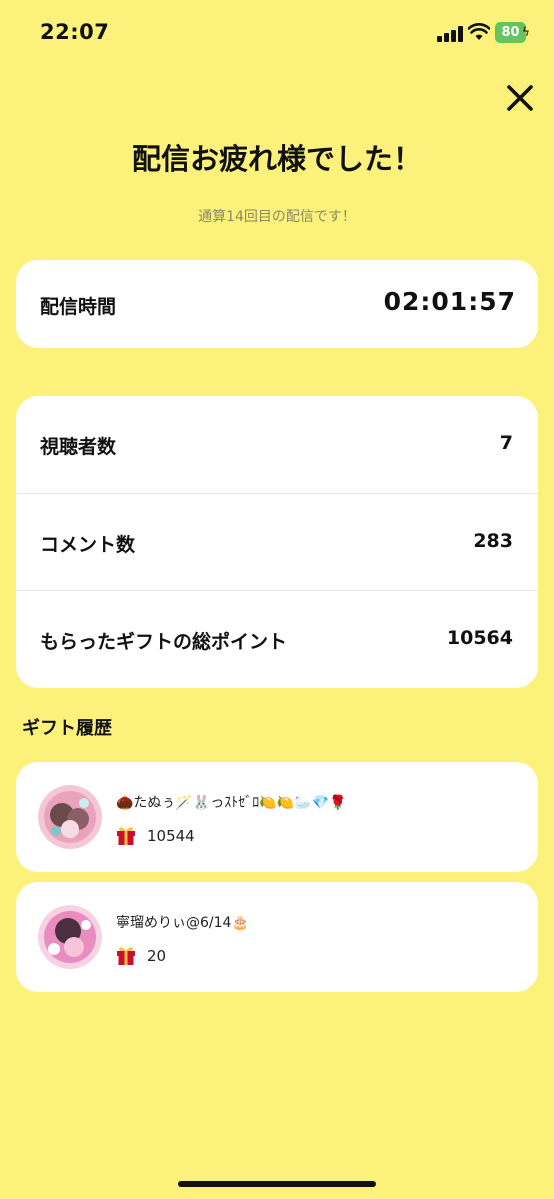 The image size is (554, 1199). I want to click on stat-value: 7, so click(506, 443).